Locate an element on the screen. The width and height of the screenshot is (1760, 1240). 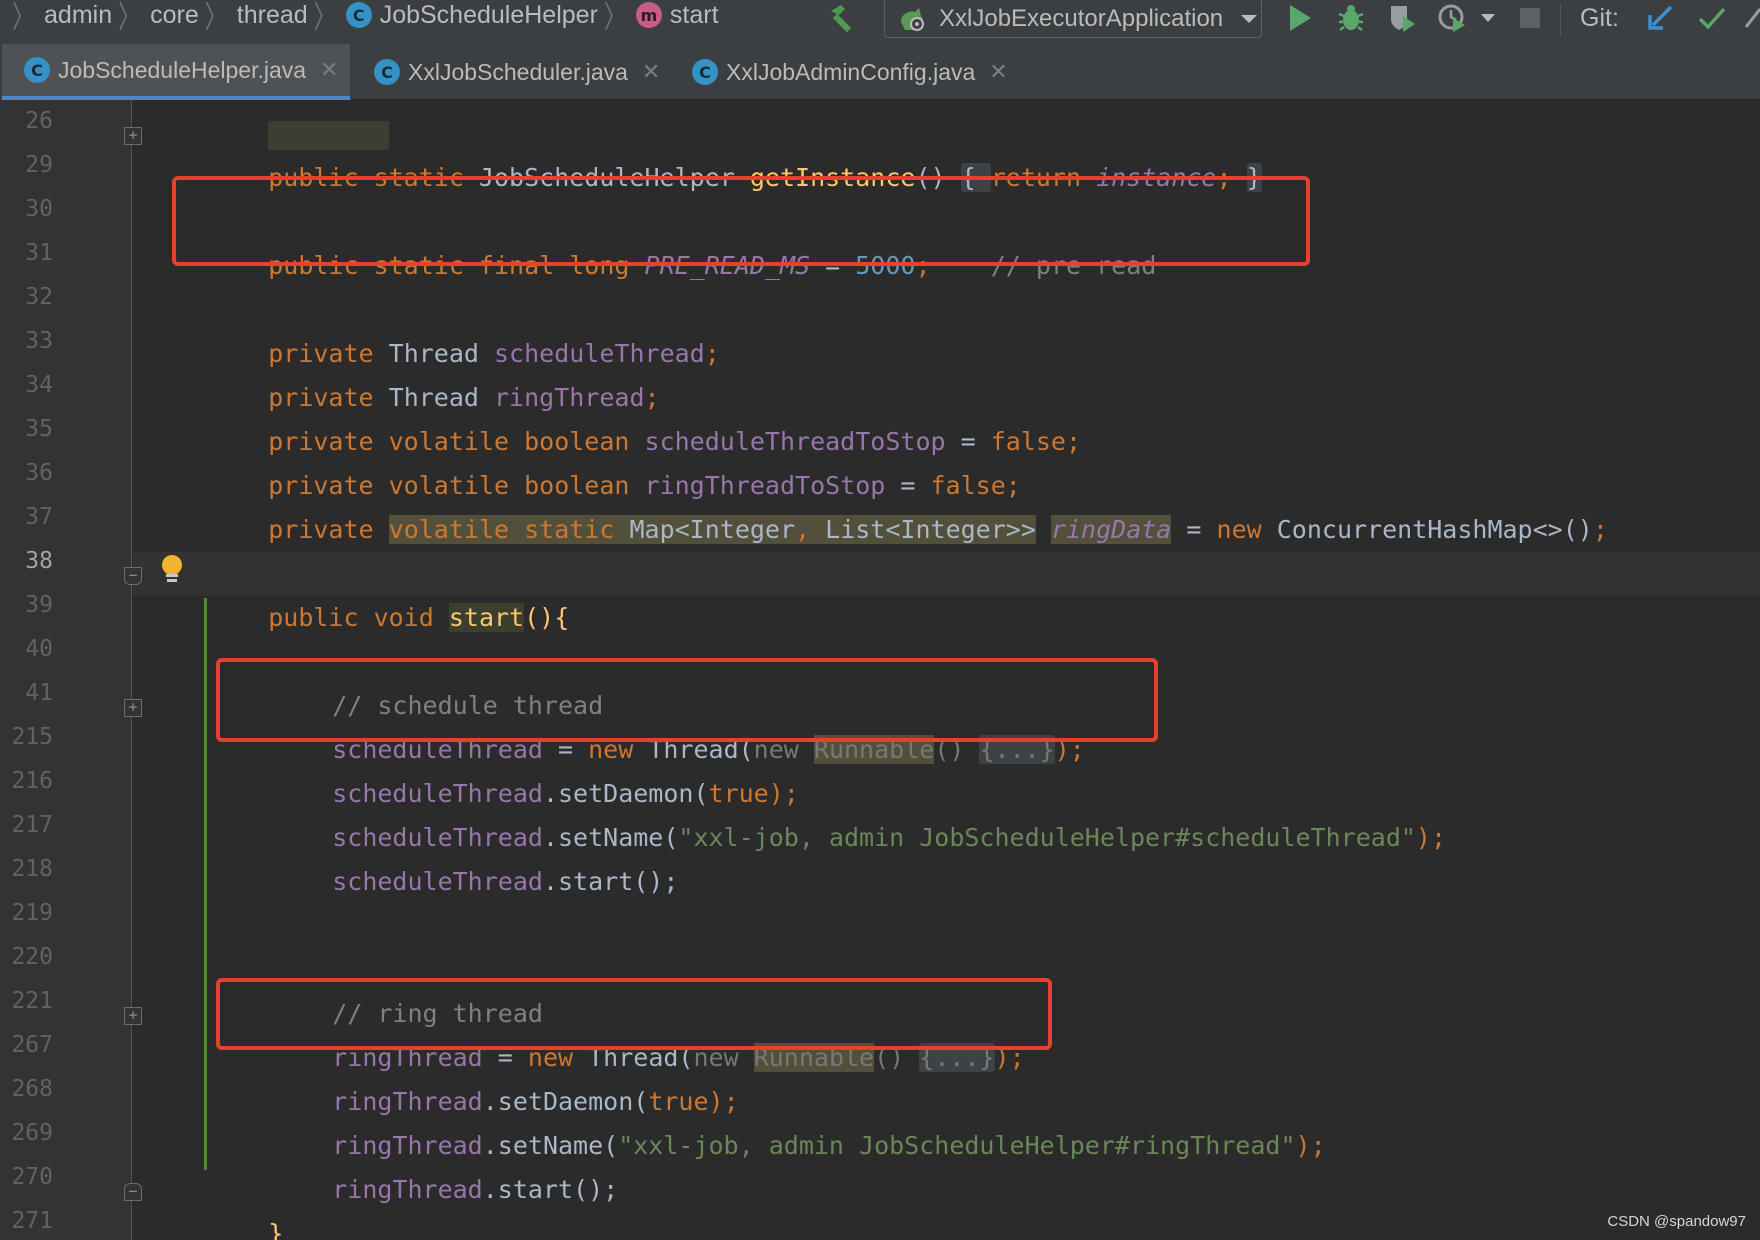
code-token: ); is located at coordinates (1310, 1145).